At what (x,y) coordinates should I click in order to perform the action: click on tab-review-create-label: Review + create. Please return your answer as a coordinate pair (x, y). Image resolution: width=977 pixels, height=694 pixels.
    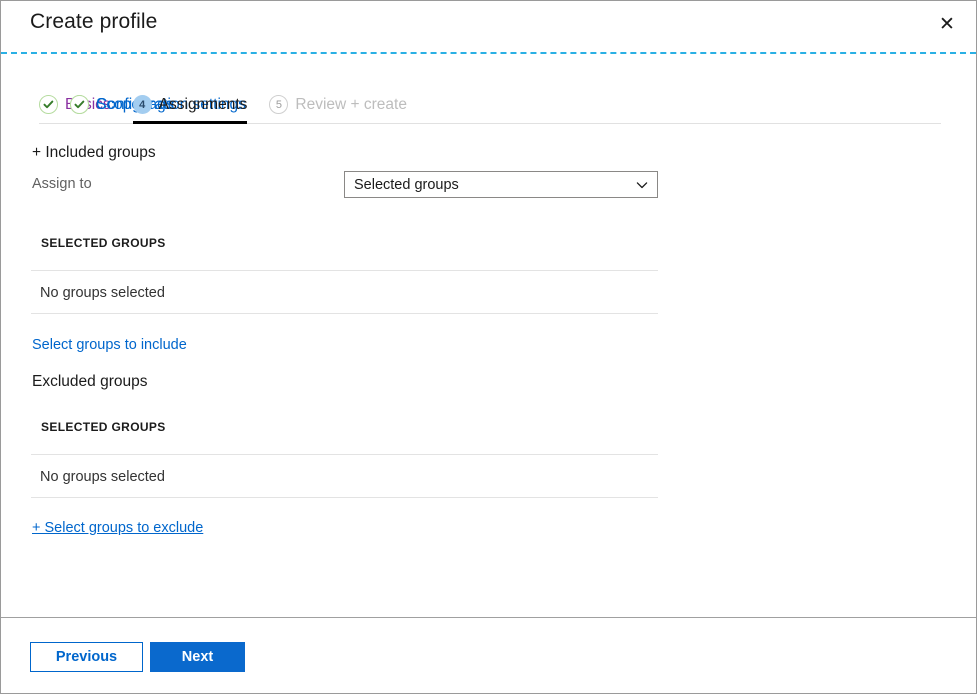
    Looking at the image, I should click on (351, 104).